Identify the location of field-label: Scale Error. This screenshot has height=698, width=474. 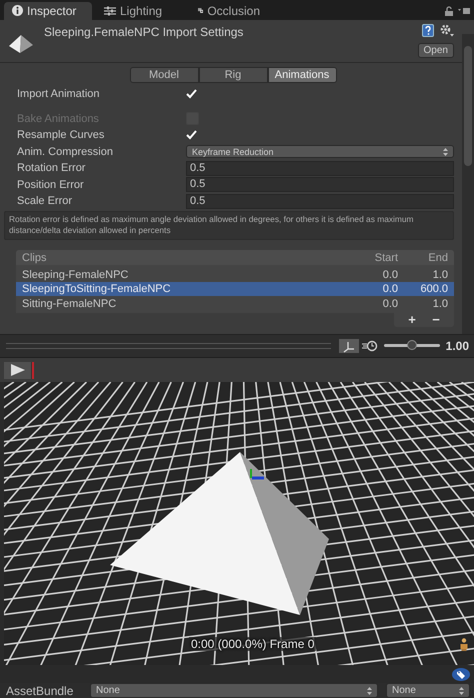
(45, 201).